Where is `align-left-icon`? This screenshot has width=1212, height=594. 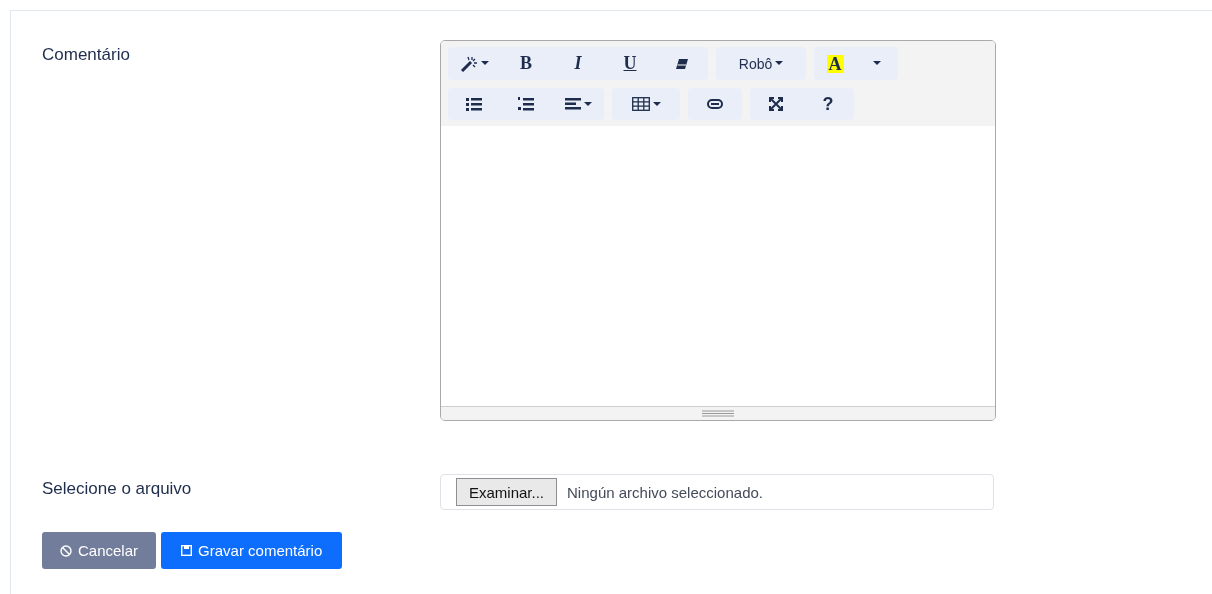 align-left-icon is located at coordinates (572, 104).